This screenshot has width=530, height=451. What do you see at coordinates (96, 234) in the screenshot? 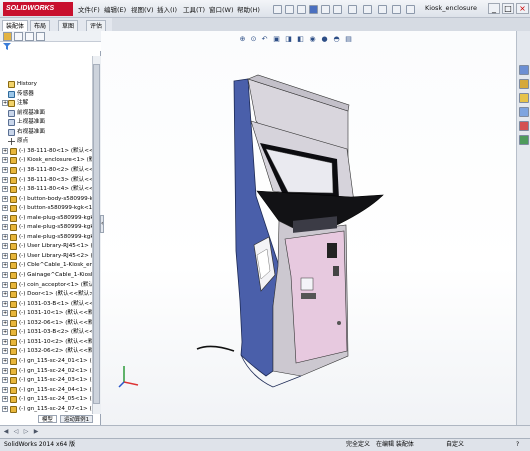
I see `tree-scrollbar-thumb` at bounding box center [96, 234].